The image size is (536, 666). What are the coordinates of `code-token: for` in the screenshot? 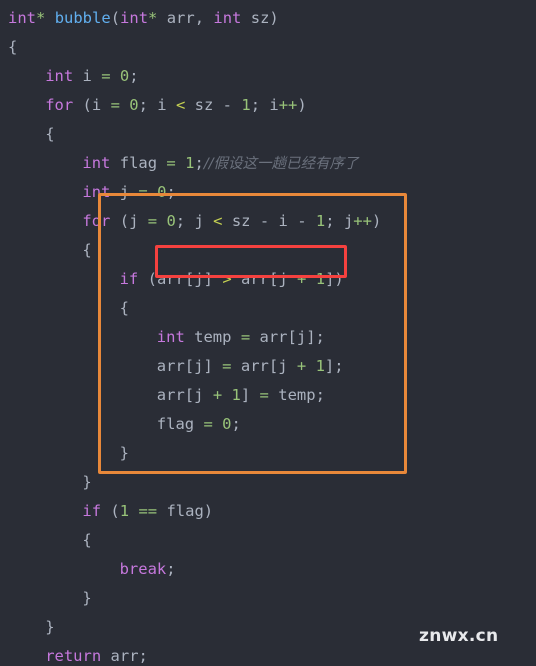 It's located at (59, 105).